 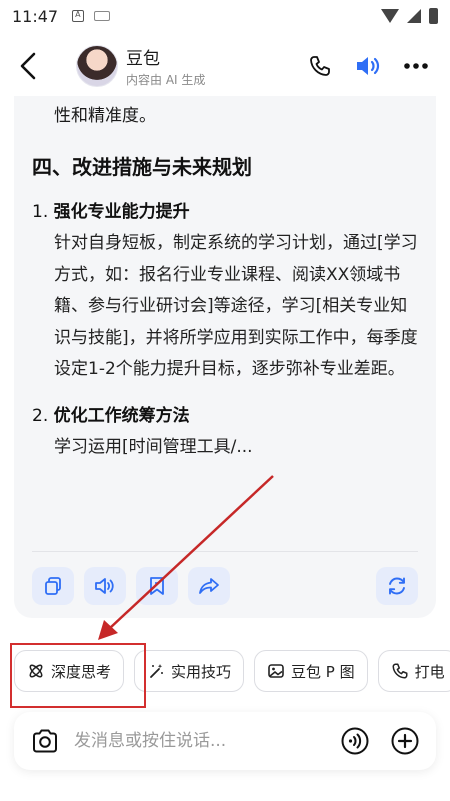 I want to click on bot-subtitle: 内容由 AI 生成, so click(x=166, y=80).